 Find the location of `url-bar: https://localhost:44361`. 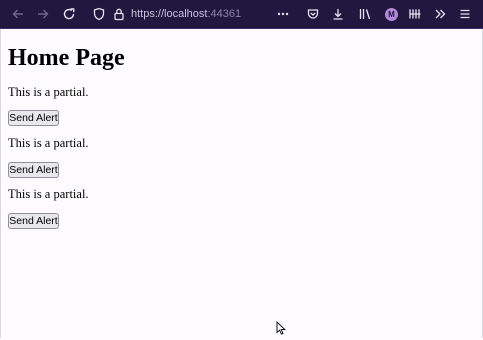

url-bar: https://localhost:44361 is located at coordinates (186, 14).